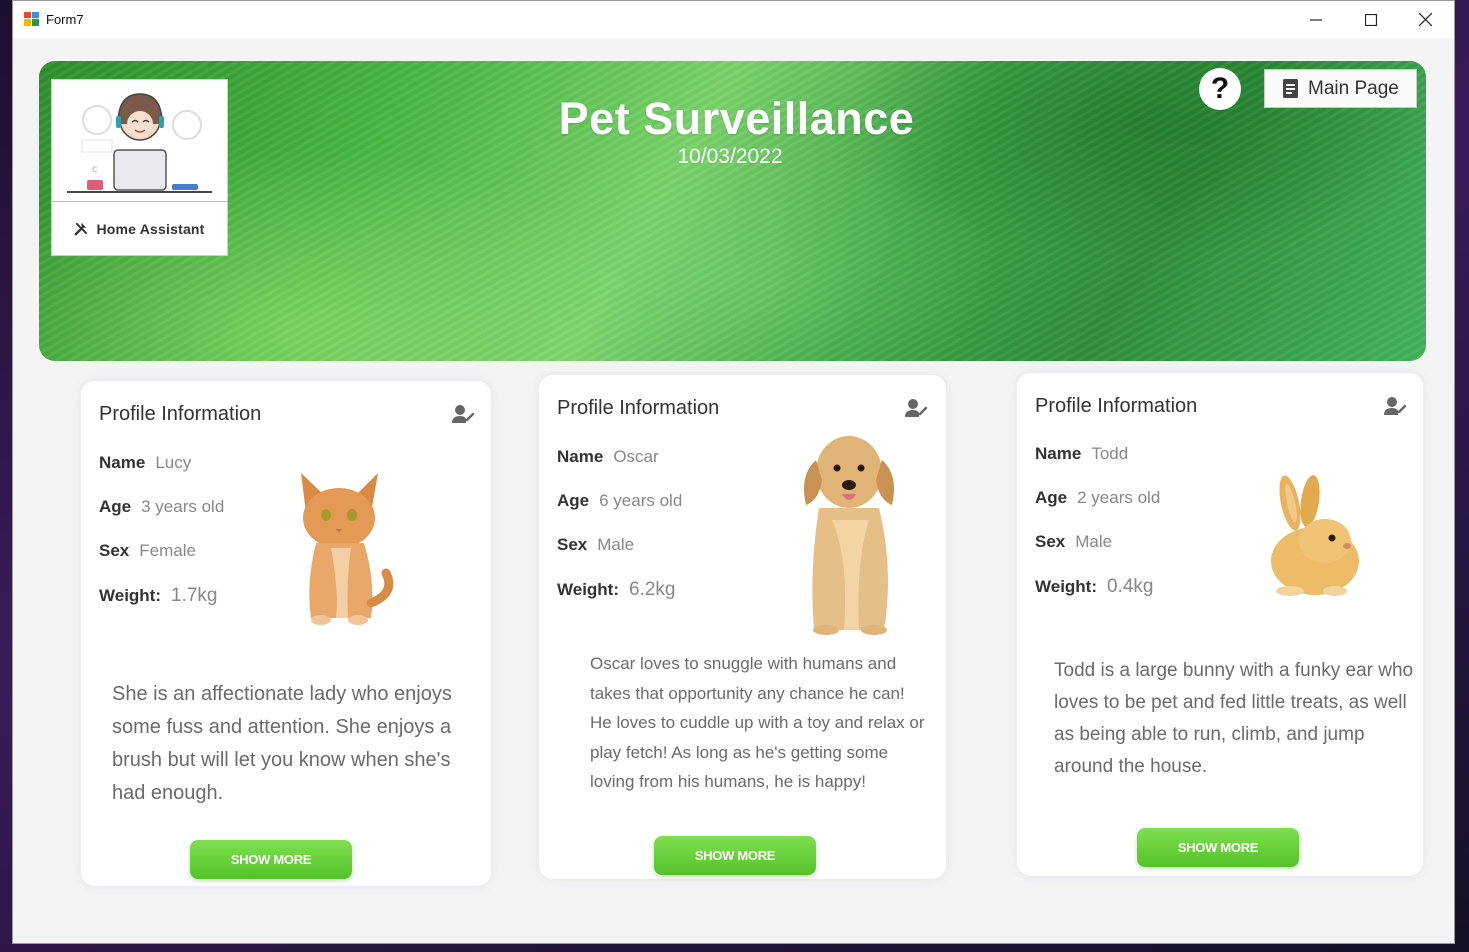 This screenshot has width=1469, height=952. What do you see at coordinates (616, 589) in the screenshot?
I see `weight-field: Weight: 6.2kg` at bounding box center [616, 589].